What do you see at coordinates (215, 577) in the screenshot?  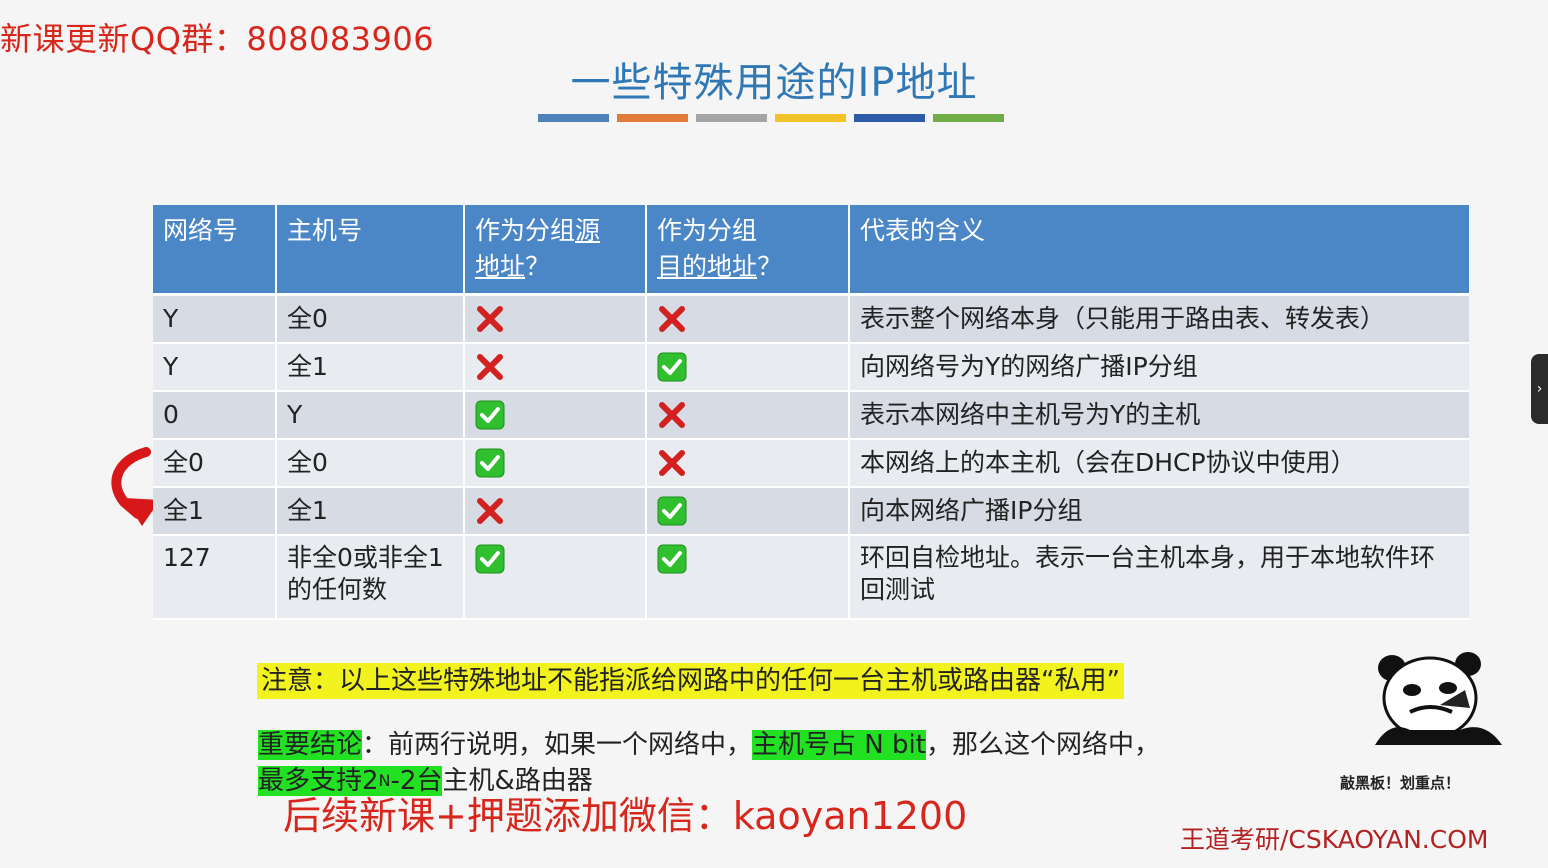 I see `cell-network: 127` at bounding box center [215, 577].